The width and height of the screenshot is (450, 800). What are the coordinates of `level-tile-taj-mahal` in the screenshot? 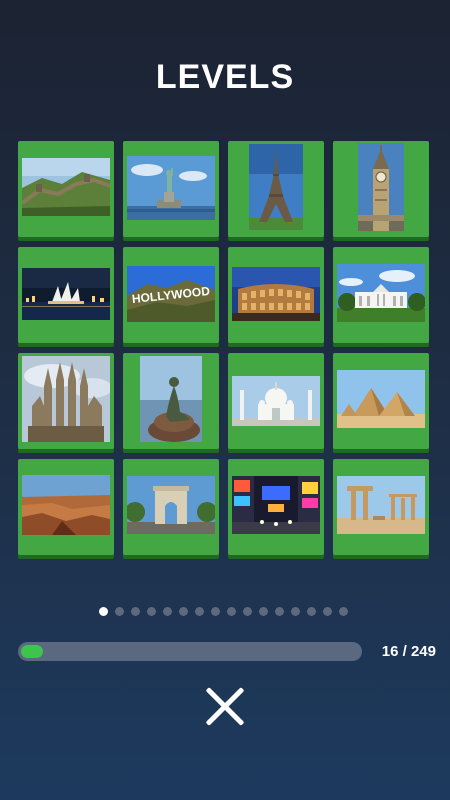 It's located at (276, 401).